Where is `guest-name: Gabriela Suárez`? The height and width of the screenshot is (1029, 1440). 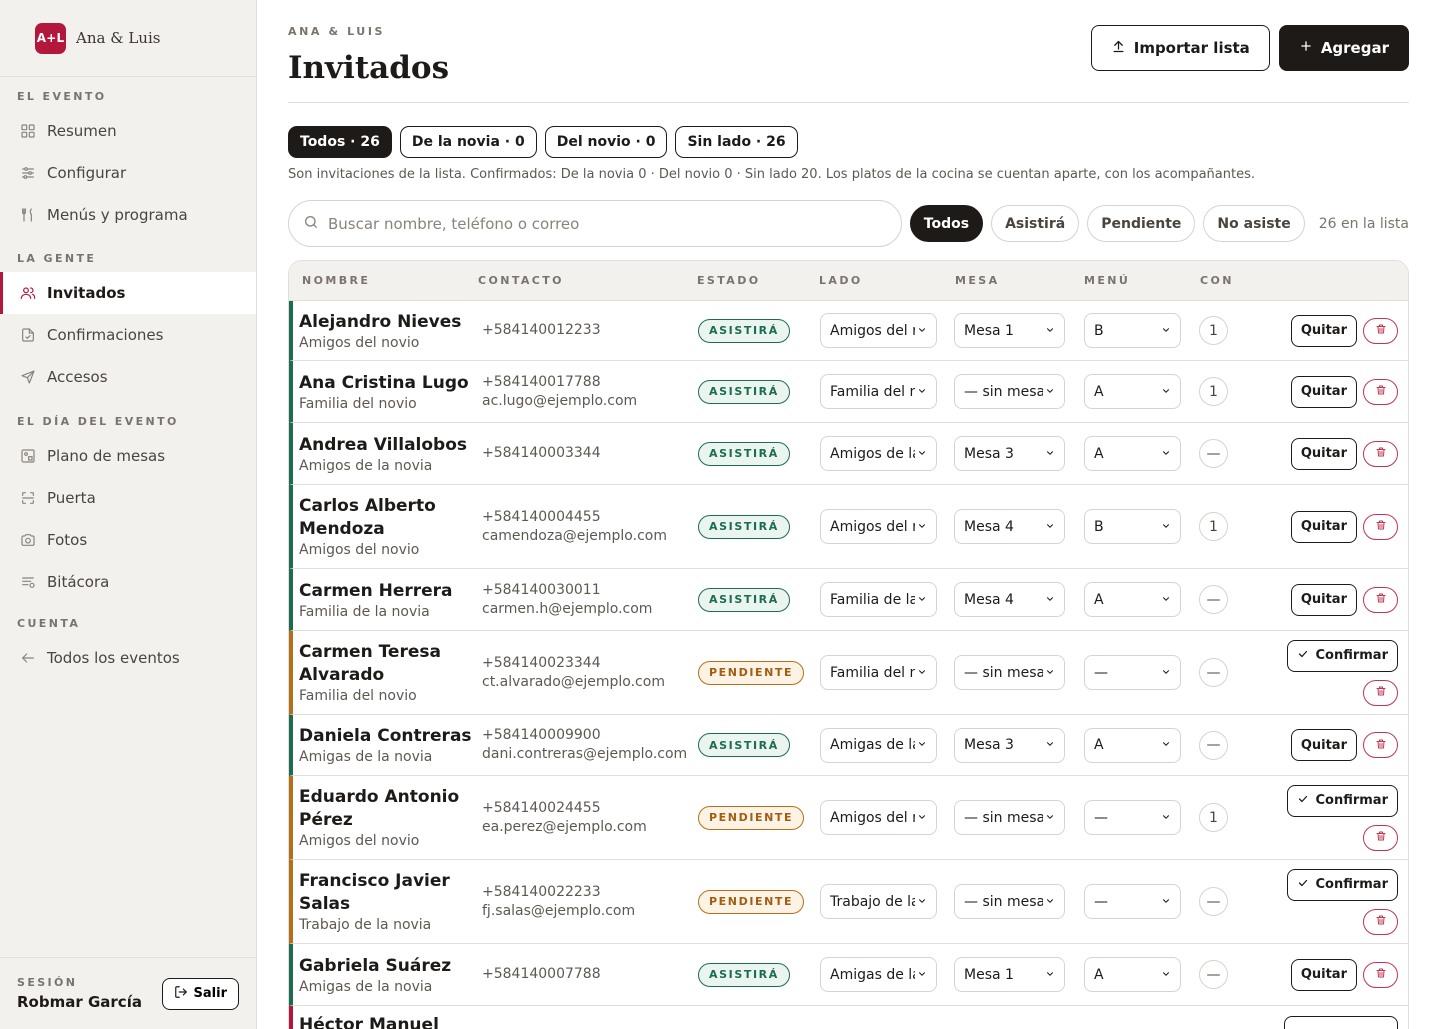 guest-name: Gabriela Suárez is located at coordinates (390, 966).